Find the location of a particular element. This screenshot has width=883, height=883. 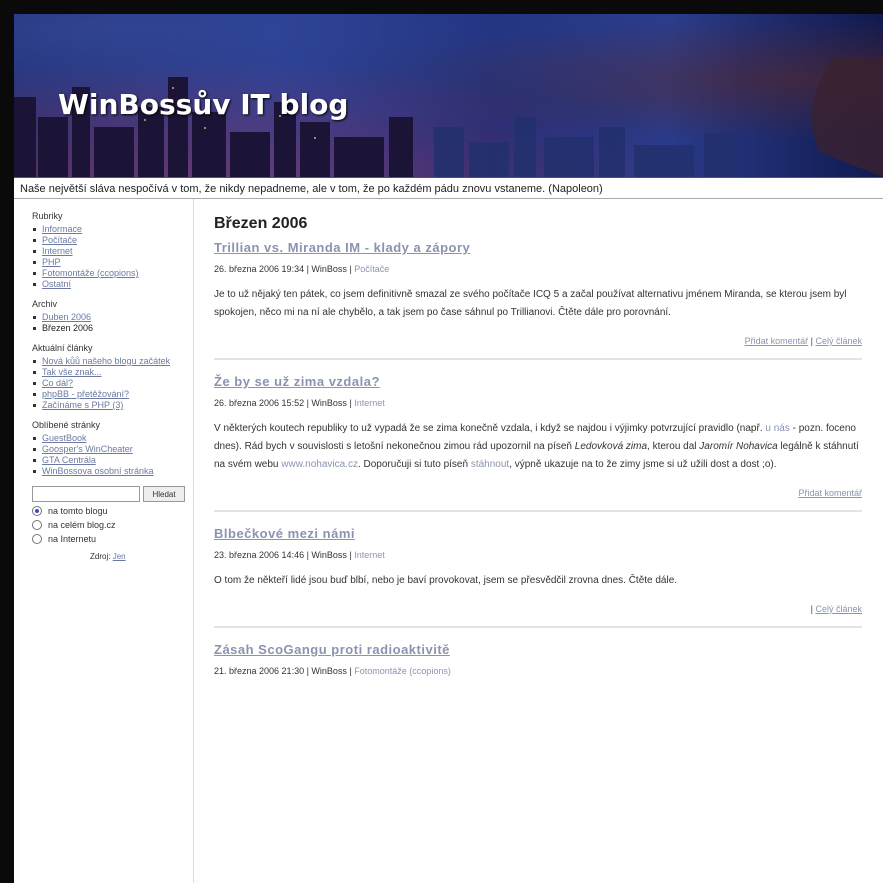

recent-article-link: Nová kůů našeho blogu začátek is located at coordinates (106, 361).